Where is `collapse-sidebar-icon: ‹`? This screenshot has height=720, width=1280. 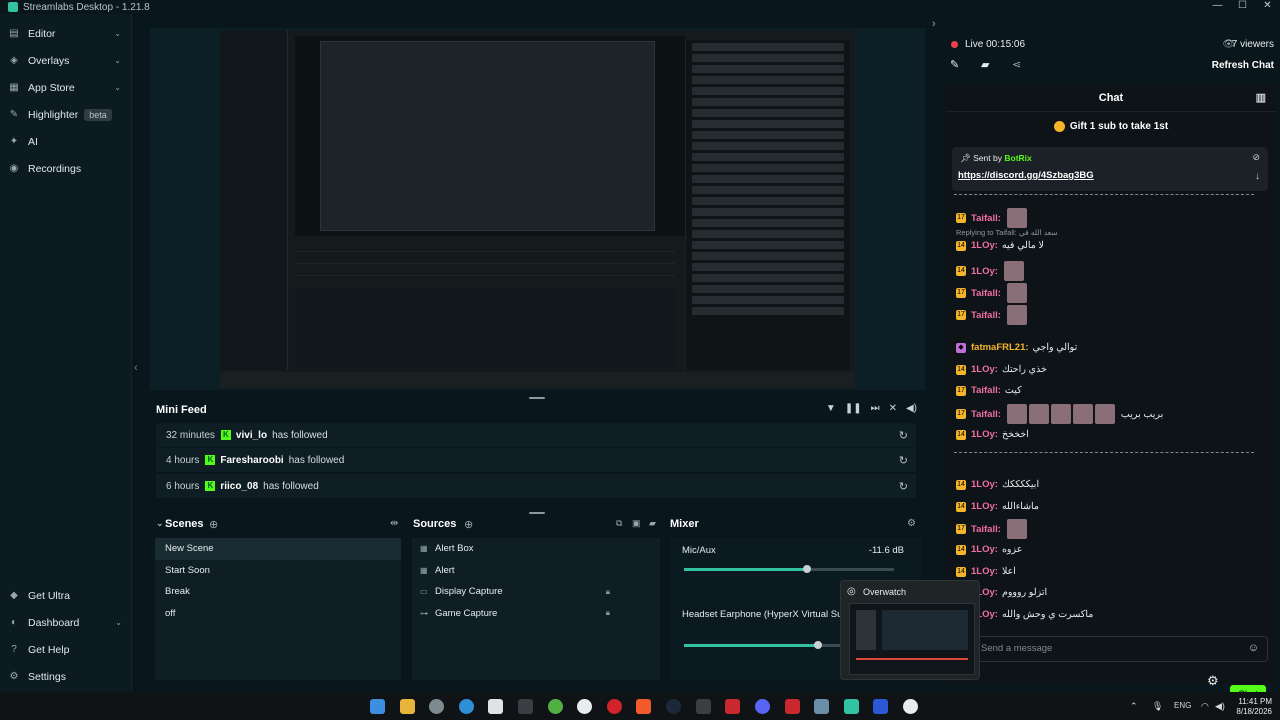
collapse-sidebar-icon: ‹ is located at coordinates (136, 368).